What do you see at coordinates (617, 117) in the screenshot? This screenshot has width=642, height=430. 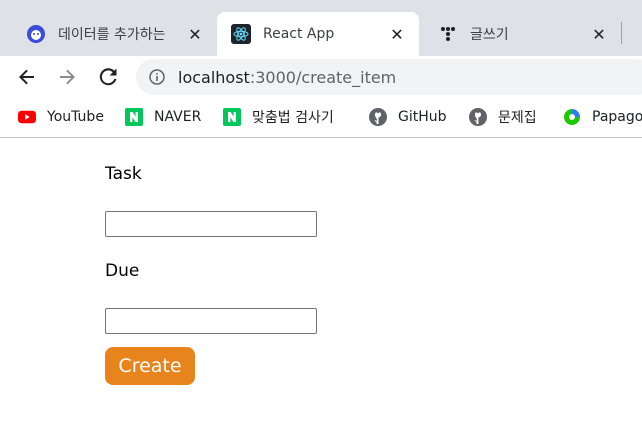 I see `bookmark-label: Papago` at bounding box center [617, 117].